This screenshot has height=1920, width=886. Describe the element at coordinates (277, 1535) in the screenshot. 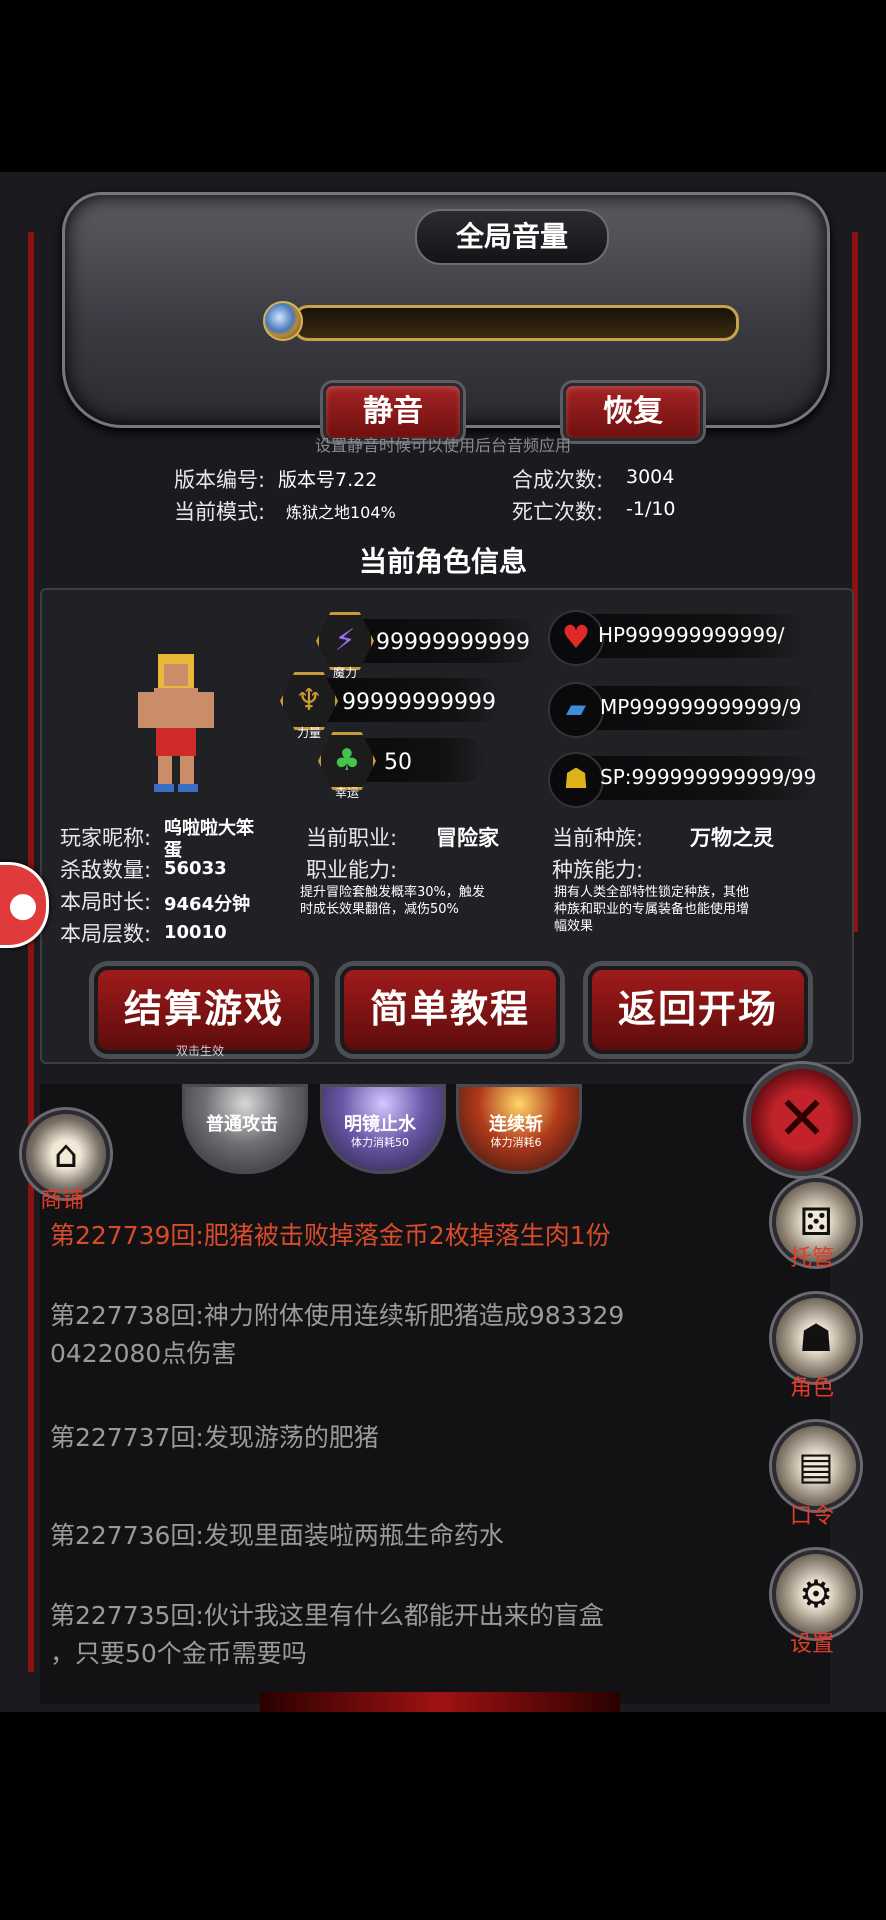

I see `log-line-4: 第227736回:发现里面装啦两瓶生命药水` at that location.